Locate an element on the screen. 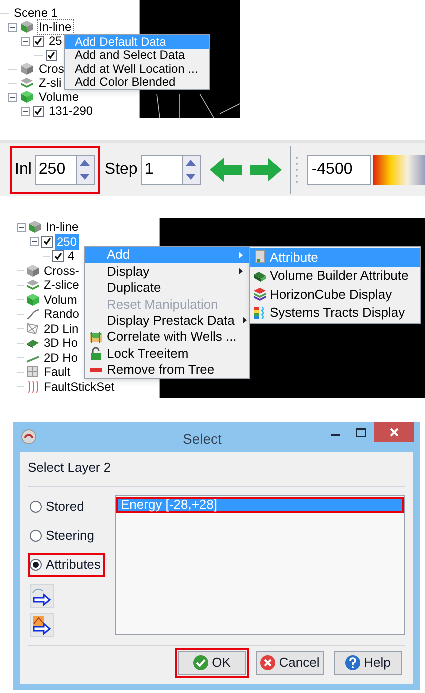 Image resolution: width=425 pixels, height=693 pixels. left-arrow-icon is located at coordinates (226, 170).